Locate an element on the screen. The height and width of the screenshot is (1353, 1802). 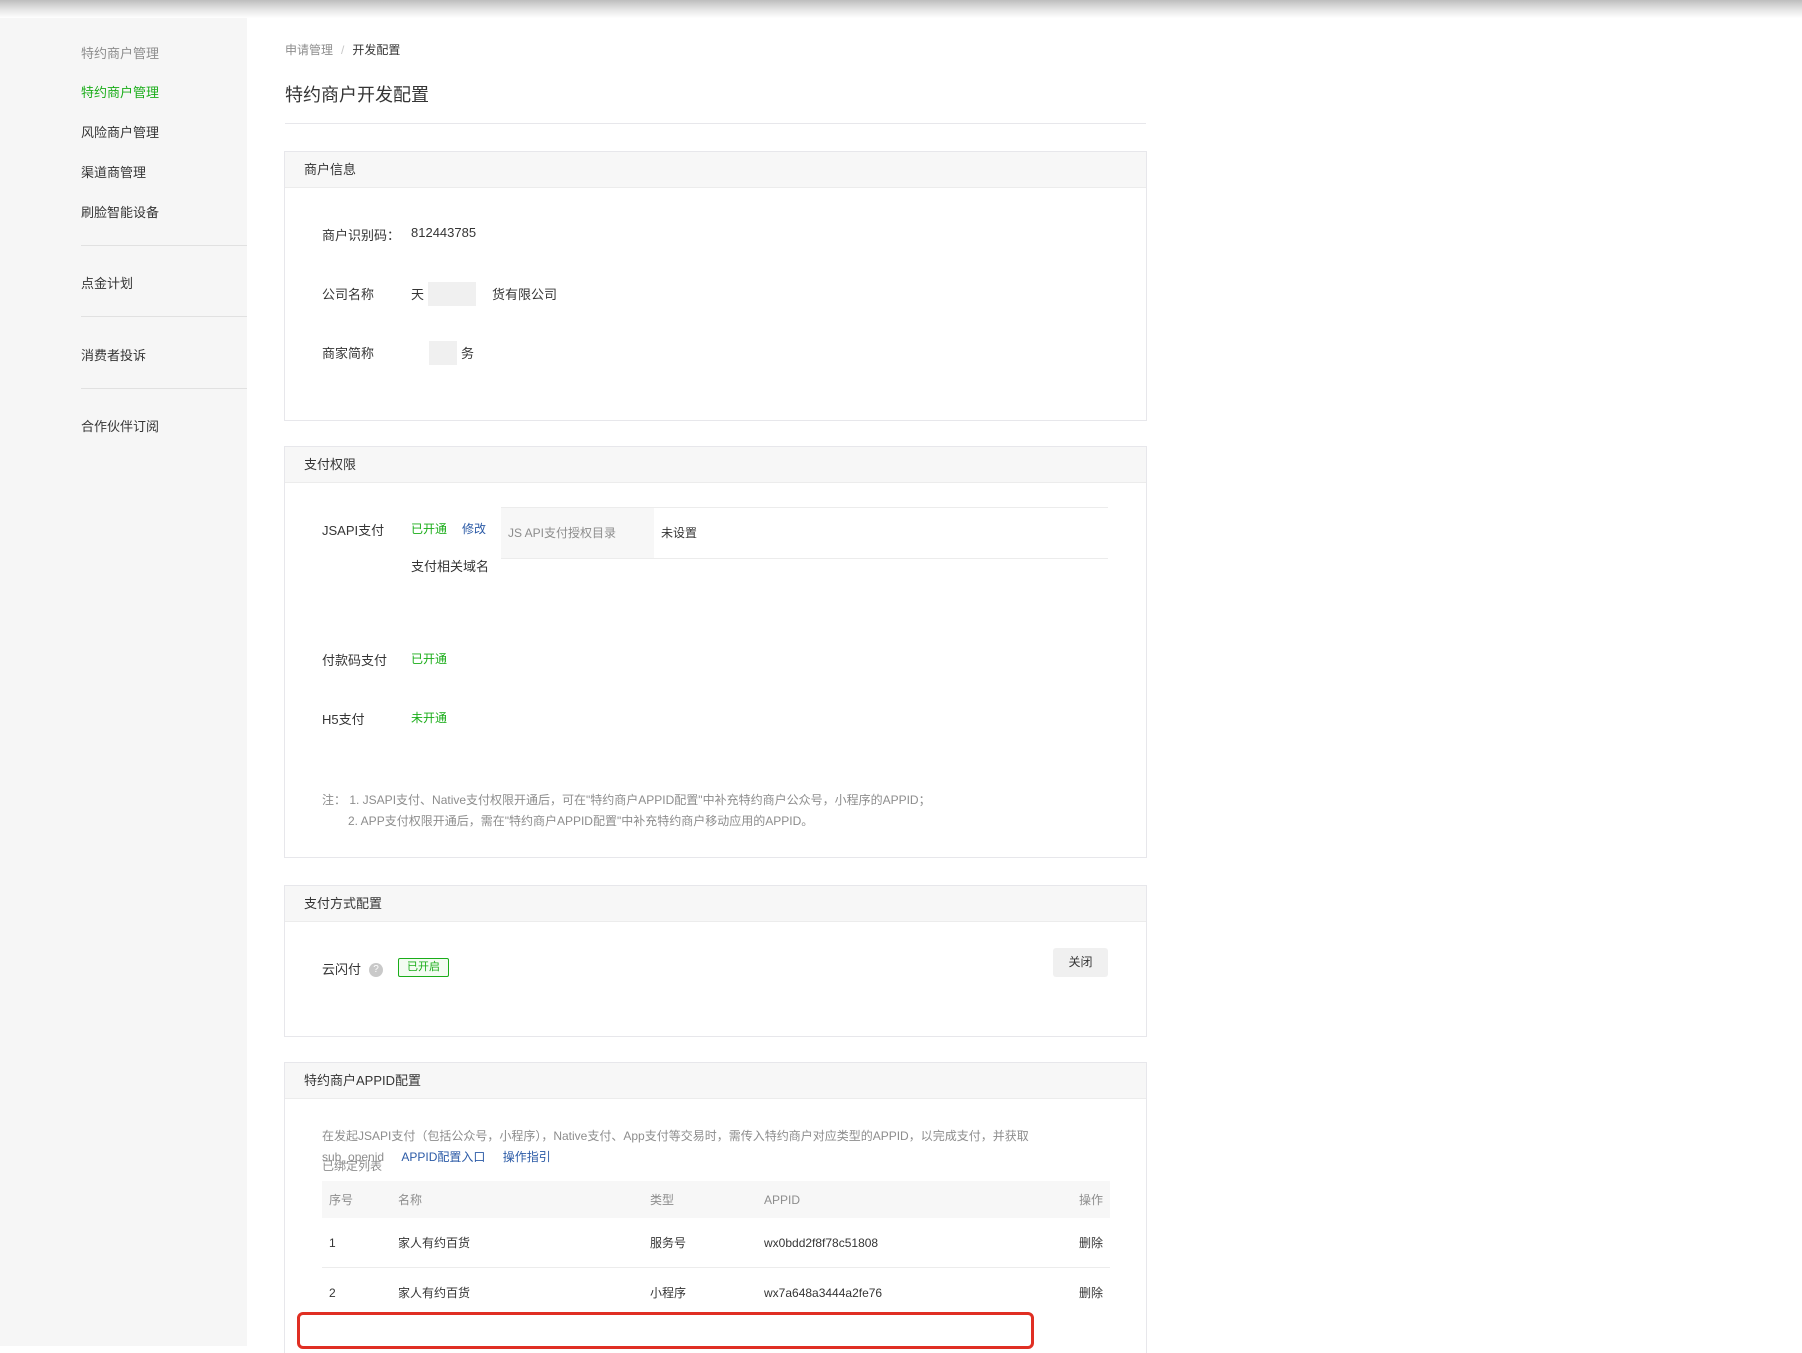
domain-label: 支付相关域名 is located at coordinates (450, 566).